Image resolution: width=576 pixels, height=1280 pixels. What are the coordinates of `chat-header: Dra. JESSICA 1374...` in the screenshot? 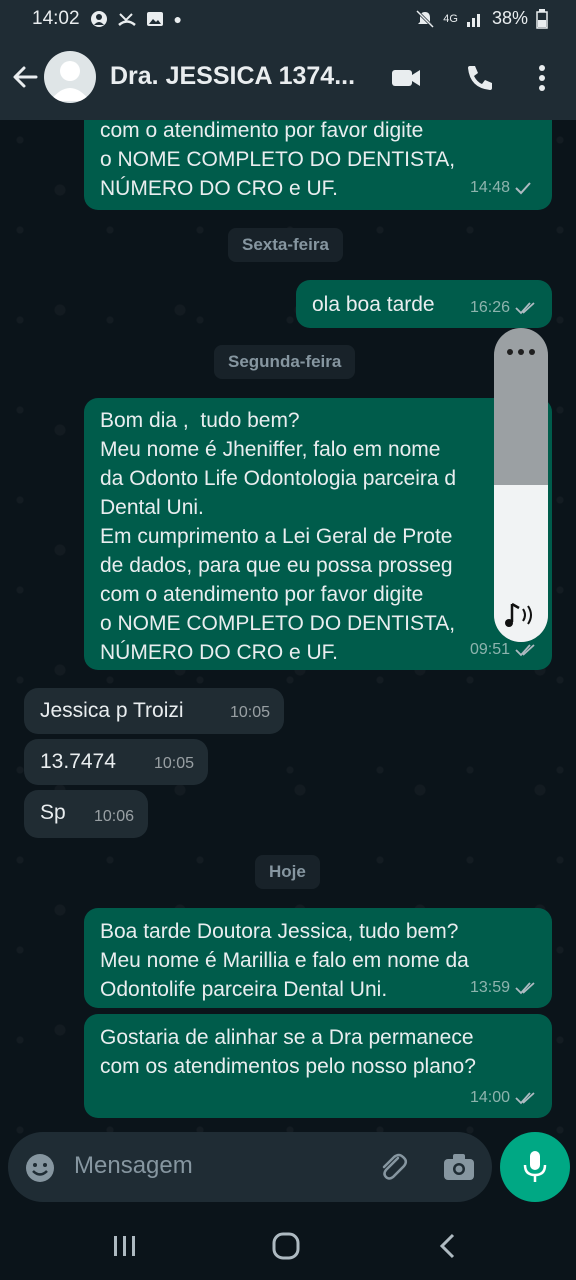 It's located at (288, 79).